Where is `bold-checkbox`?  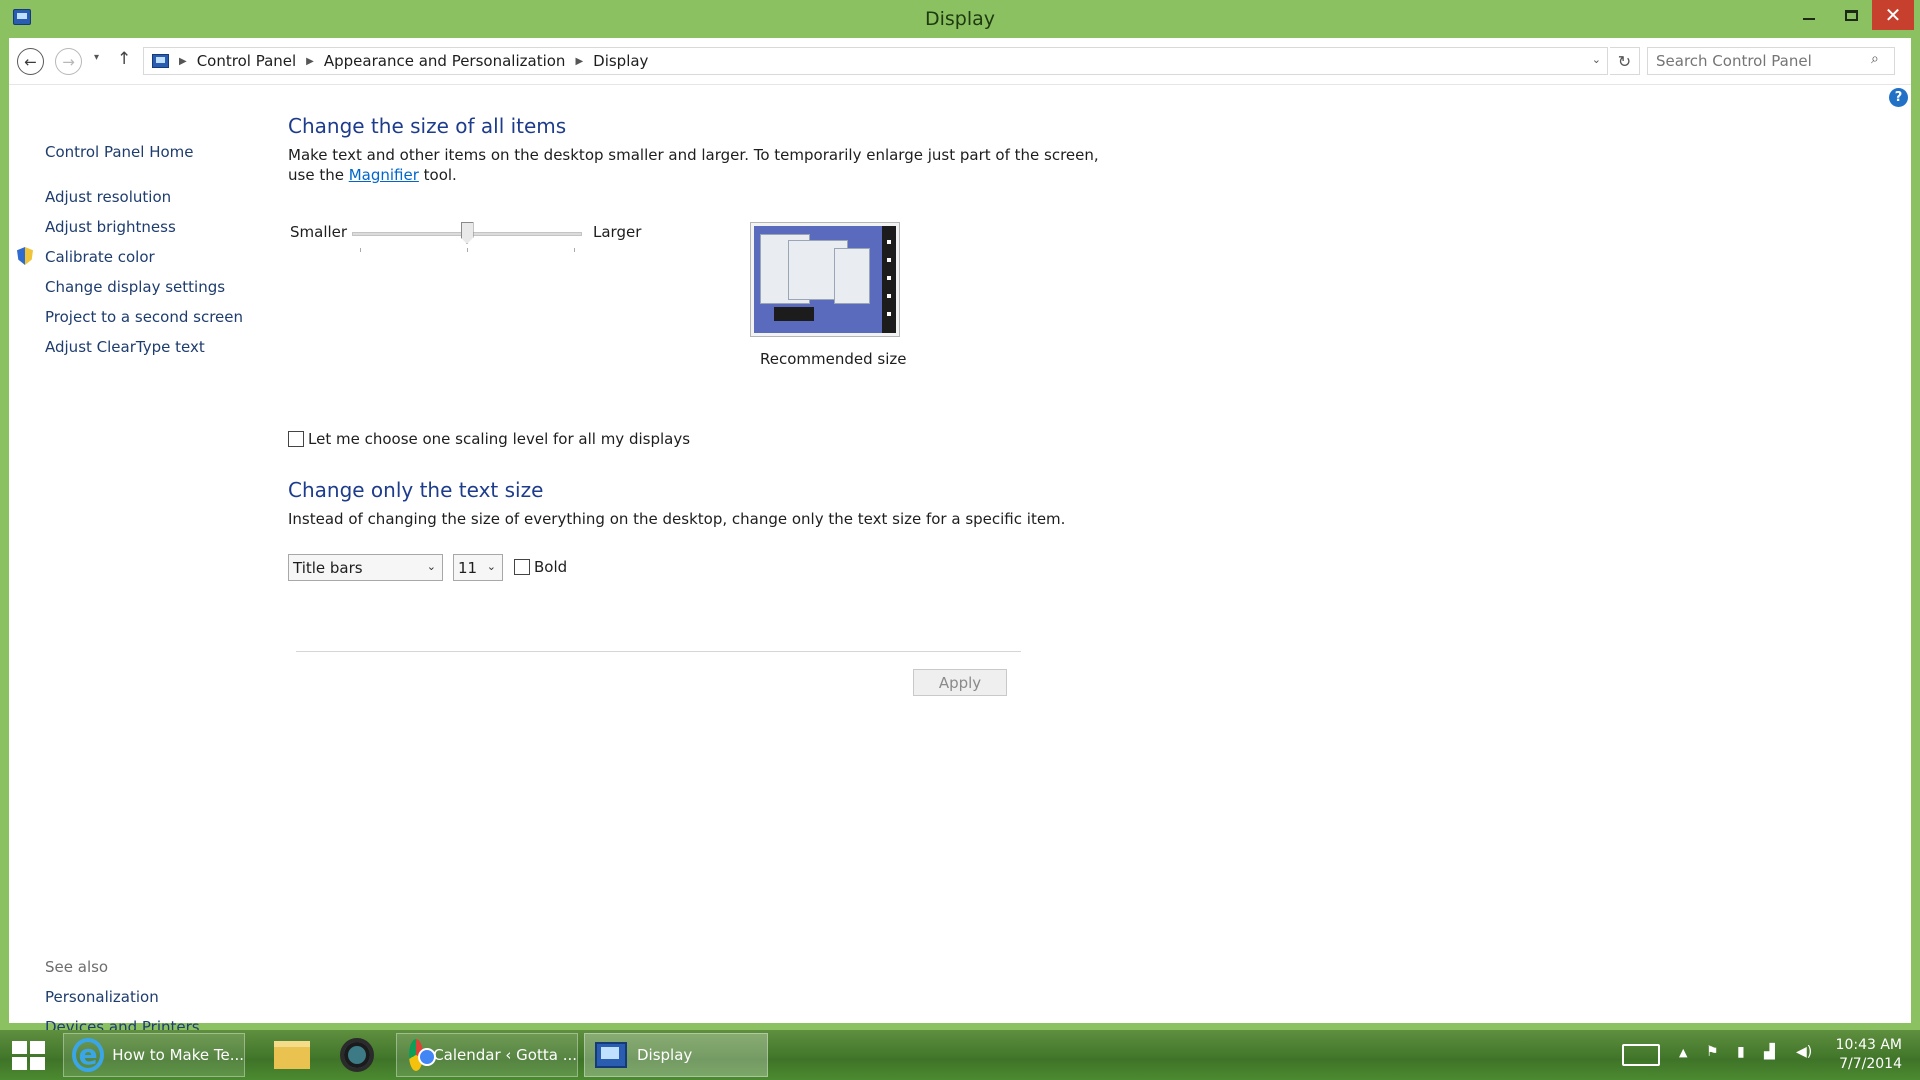
bold-checkbox is located at coordinates (522, 567).